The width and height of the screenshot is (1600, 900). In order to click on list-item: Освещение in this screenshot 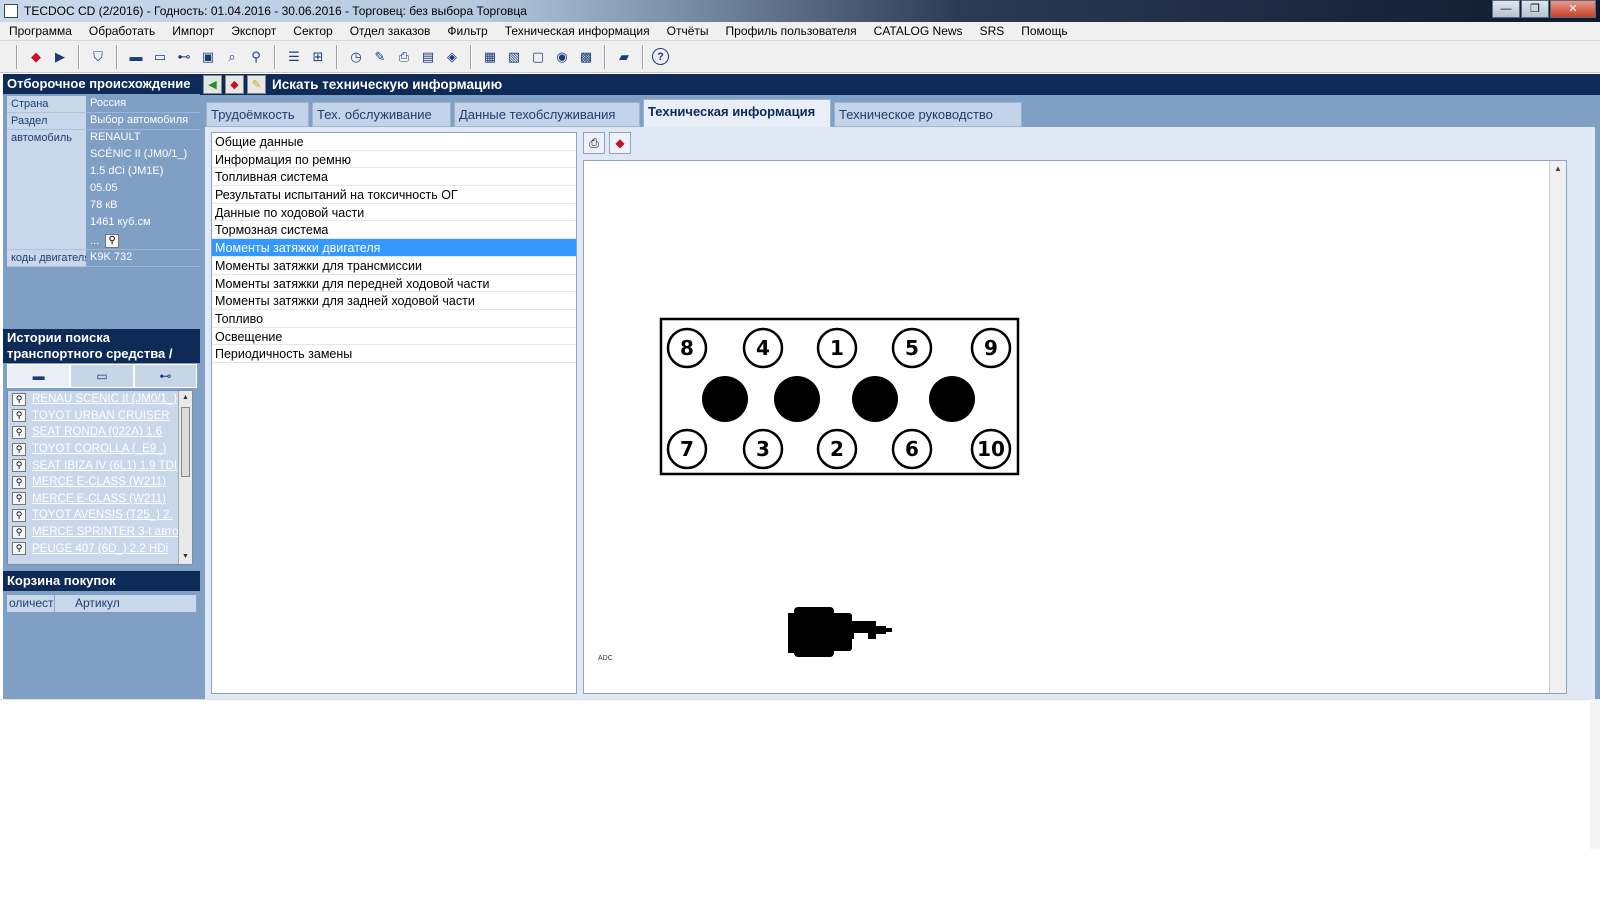, I will do `click(394, 337)`.